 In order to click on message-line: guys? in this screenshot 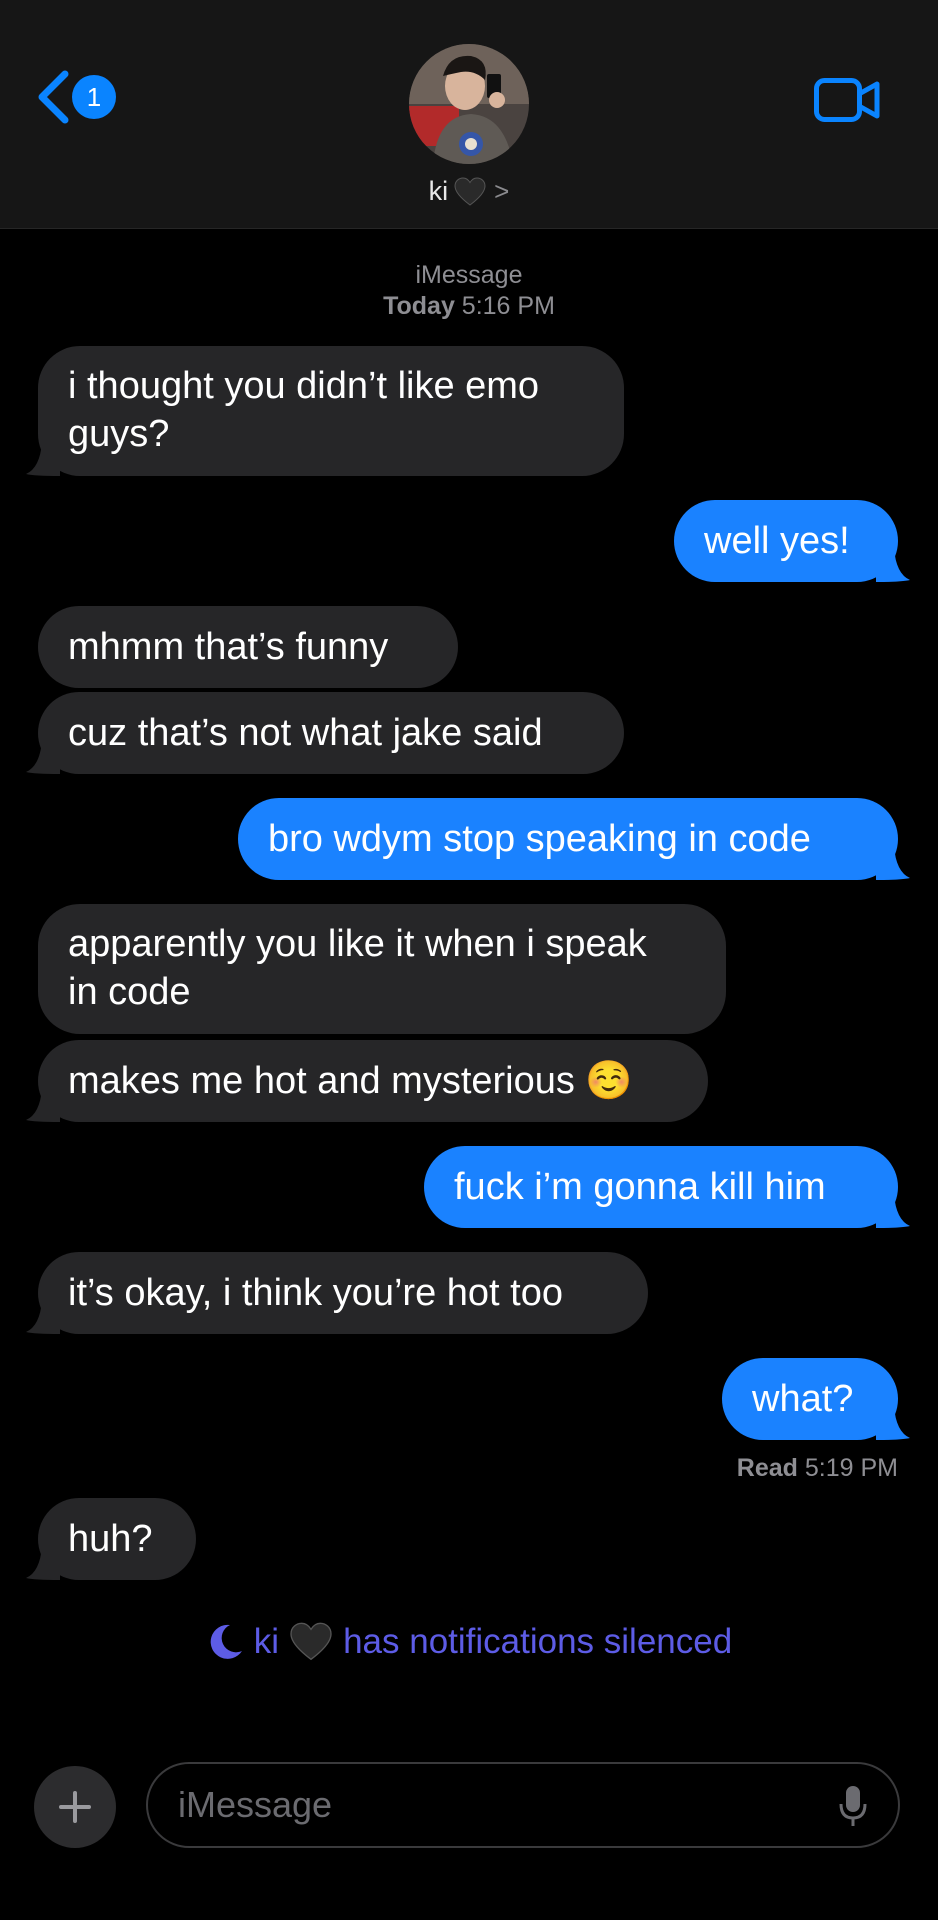, I will do `click(119, 434)`.